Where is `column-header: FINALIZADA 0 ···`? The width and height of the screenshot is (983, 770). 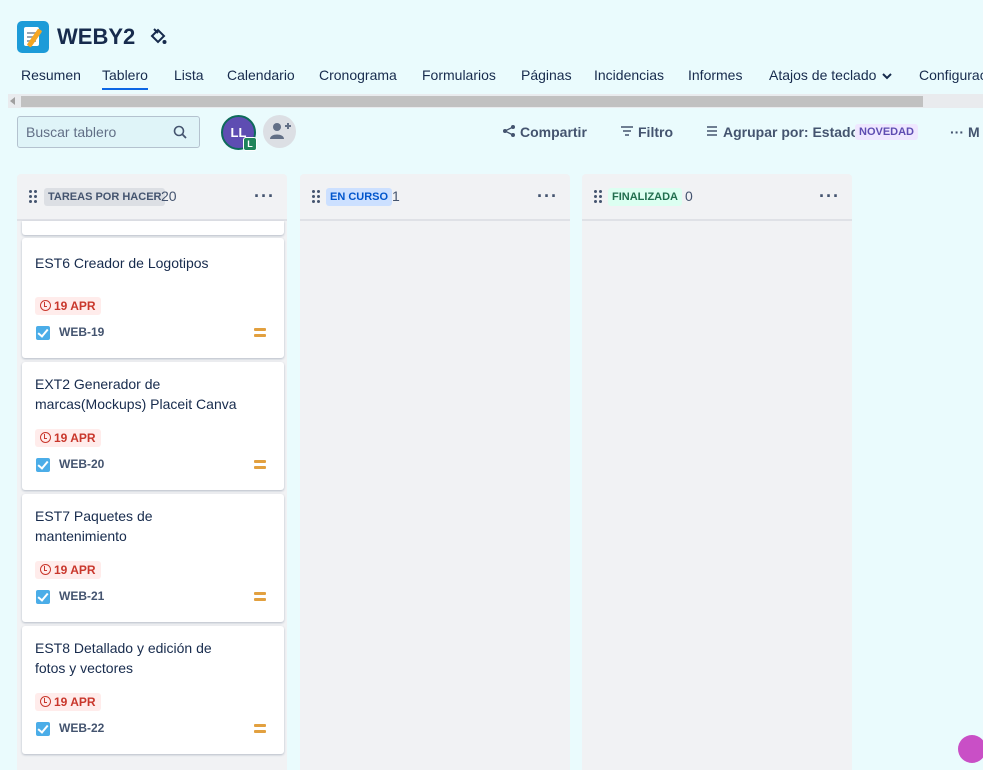
column-header: FINALIZADA 0 ··· is located at coordinates (717, 197).